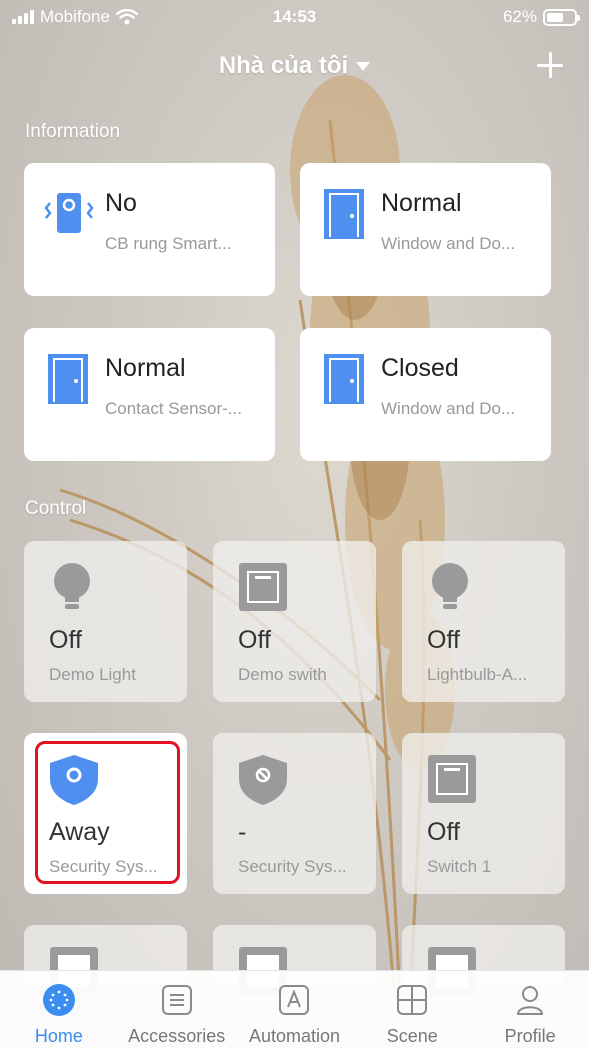 This screenshot has width=589, height=1048. I want to click on battery-percent: 62%, so click(519, 16).